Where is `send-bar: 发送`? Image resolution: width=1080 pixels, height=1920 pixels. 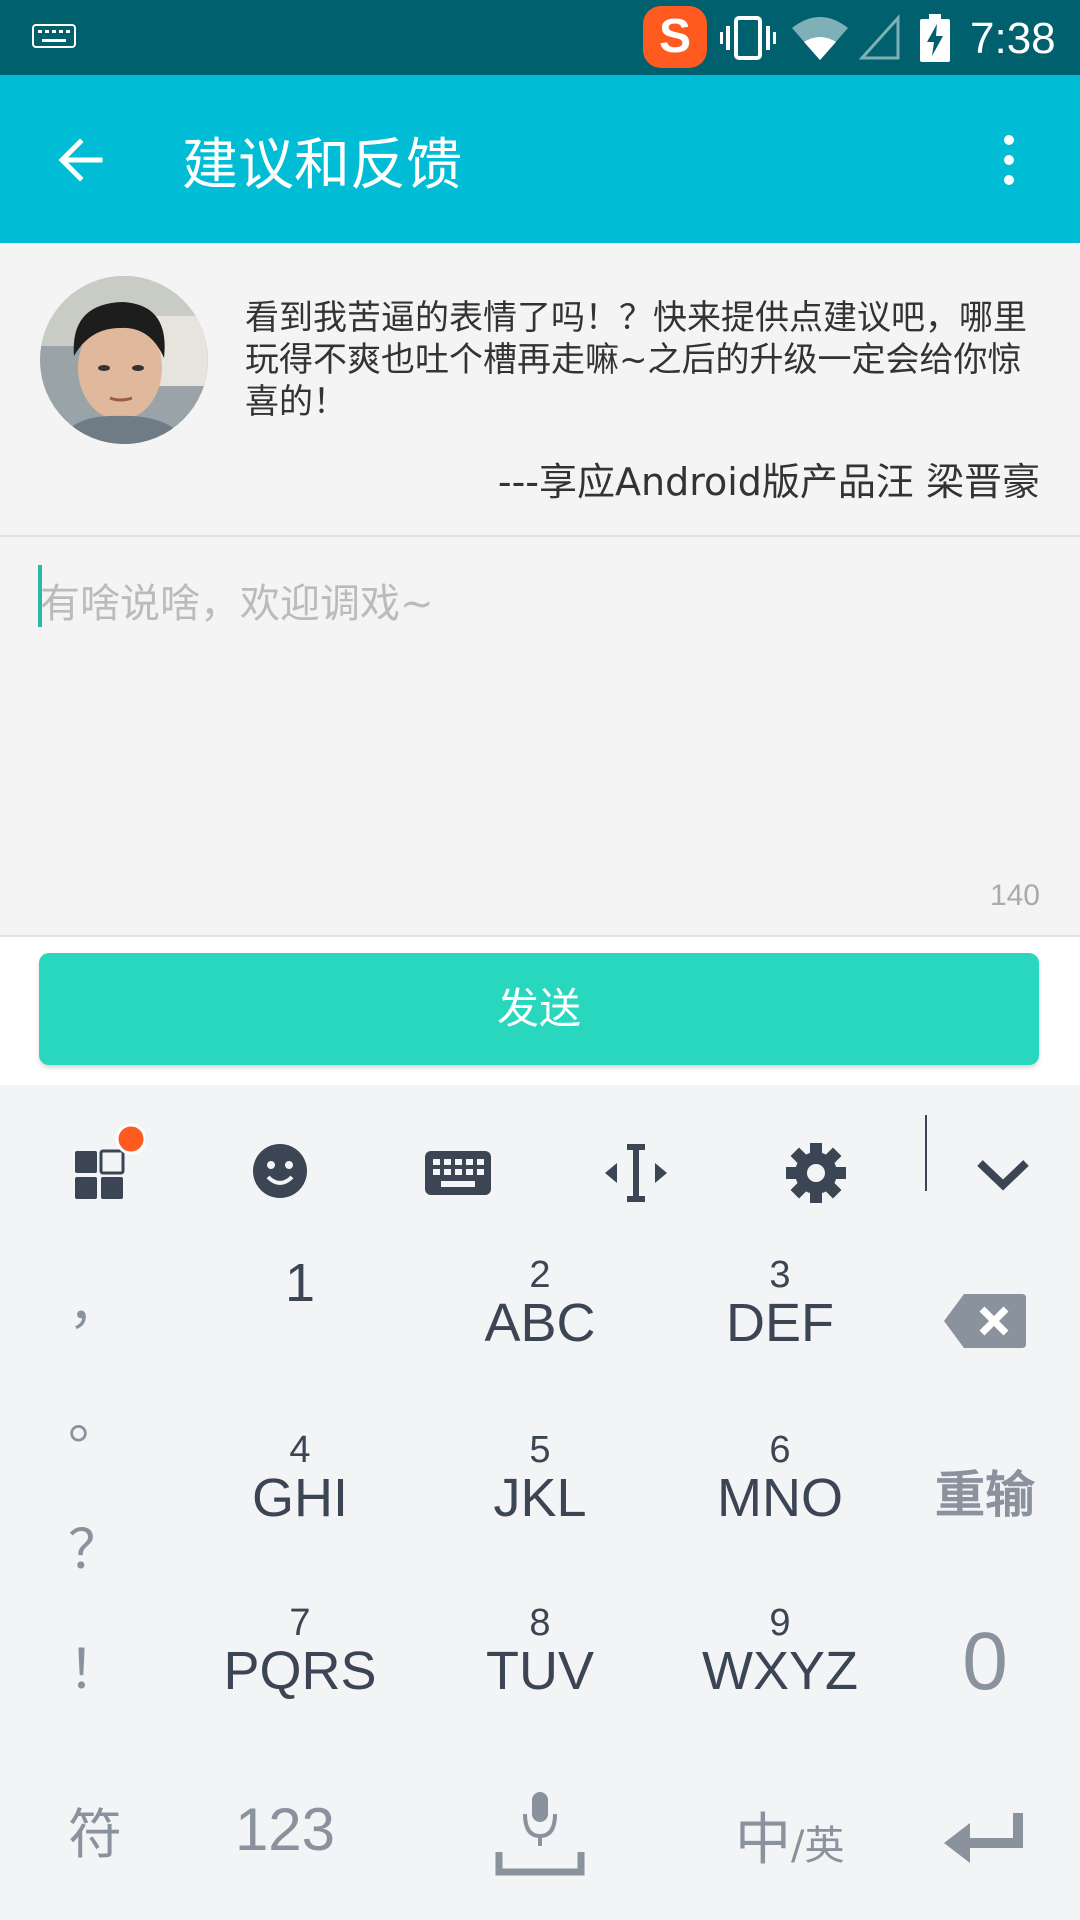 send-bar: 发送 is located at coordinates (540, 1011).